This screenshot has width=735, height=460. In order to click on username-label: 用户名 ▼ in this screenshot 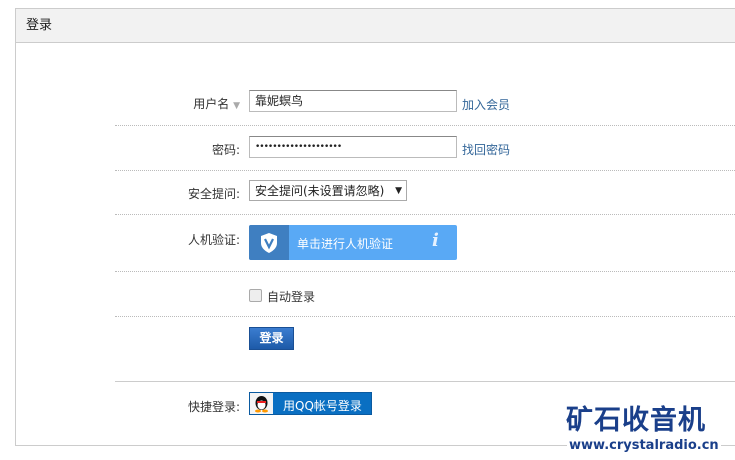, I will do `click(216, 103)`.